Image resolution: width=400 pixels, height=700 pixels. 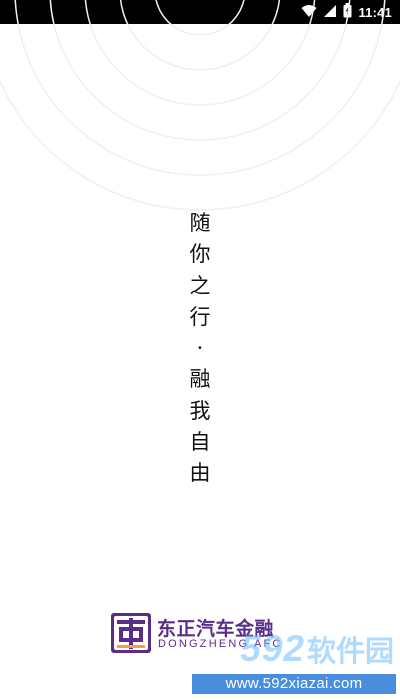 What do you see at coordinates (200, 410) in the screenshot?
I see `slogan-char: 我` at bounding box center [200, 410].